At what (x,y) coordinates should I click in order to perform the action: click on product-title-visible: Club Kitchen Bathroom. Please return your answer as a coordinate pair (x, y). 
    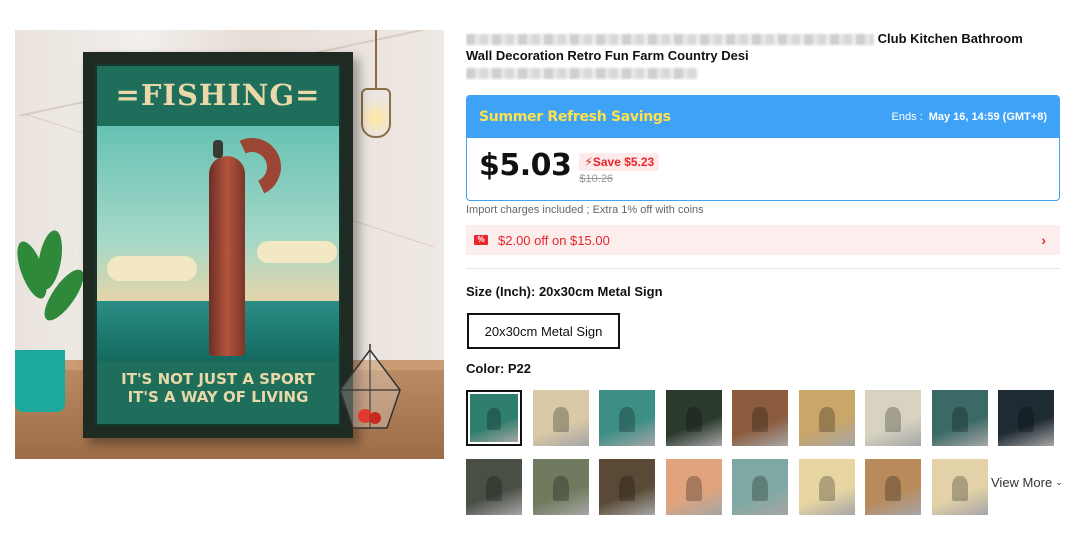
    Looking at the image, I should click on (950, 38).